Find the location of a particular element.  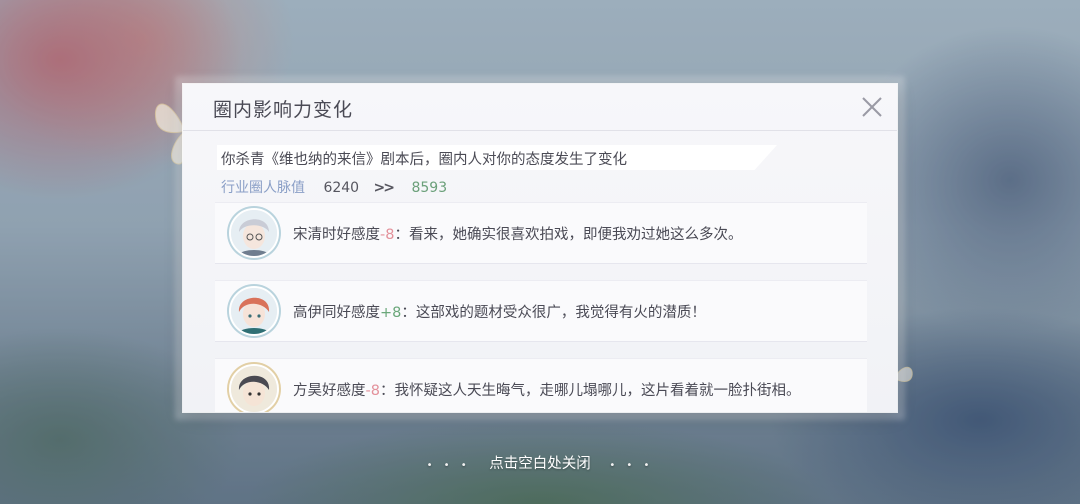

close-hint-text: 点击空白处关闭 is located at coordinates (540, 464).